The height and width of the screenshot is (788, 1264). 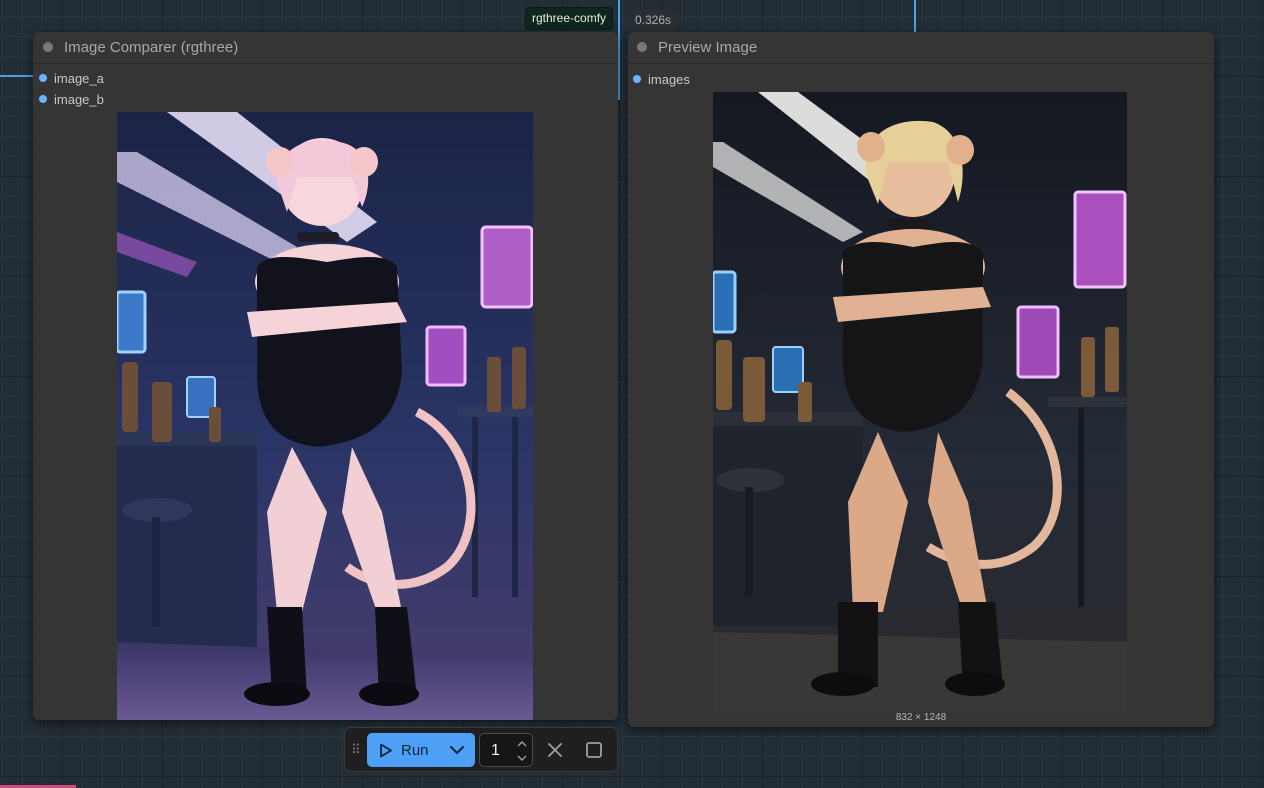 I want to click on chevron-down-icon, so click(x=457, y=750).